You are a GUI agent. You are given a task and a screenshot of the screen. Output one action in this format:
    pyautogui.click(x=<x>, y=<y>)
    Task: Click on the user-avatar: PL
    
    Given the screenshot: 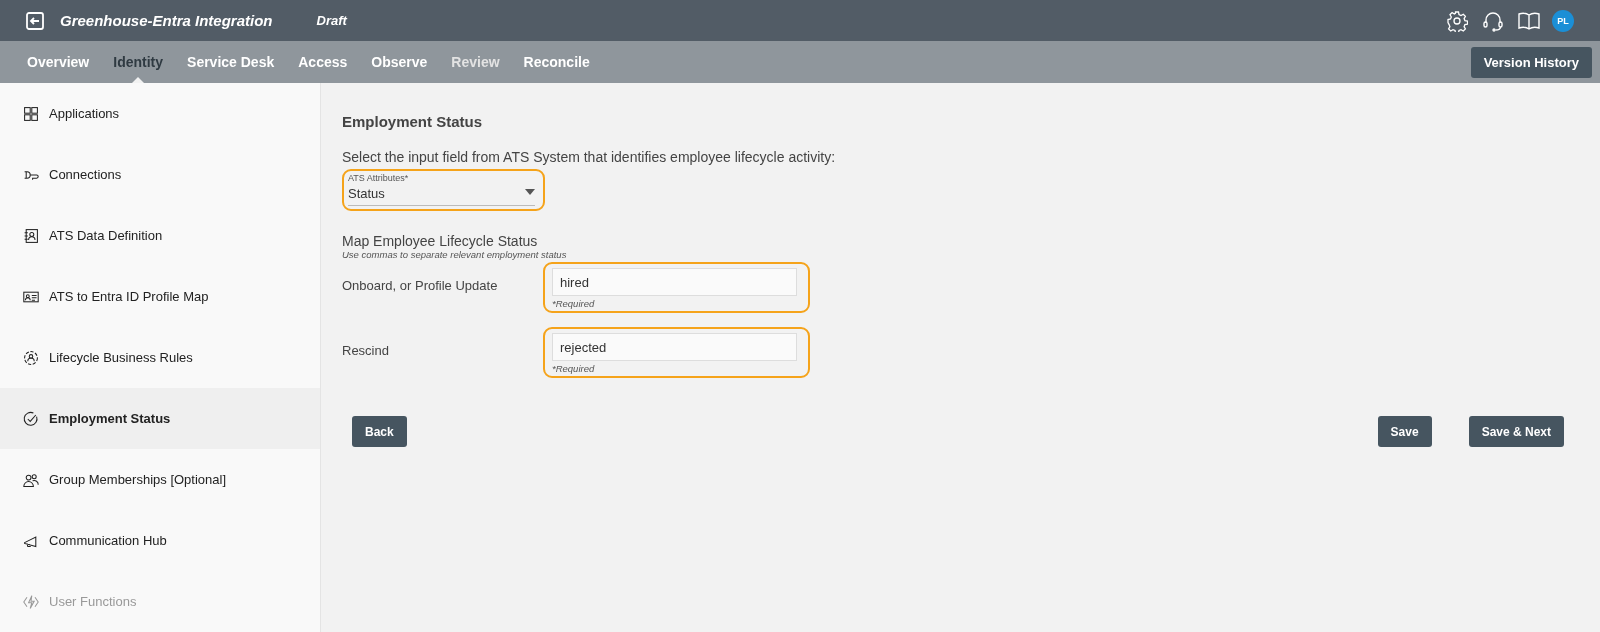 What is the action you would take?
    pyautogui.click(x=1563, y=20)
    